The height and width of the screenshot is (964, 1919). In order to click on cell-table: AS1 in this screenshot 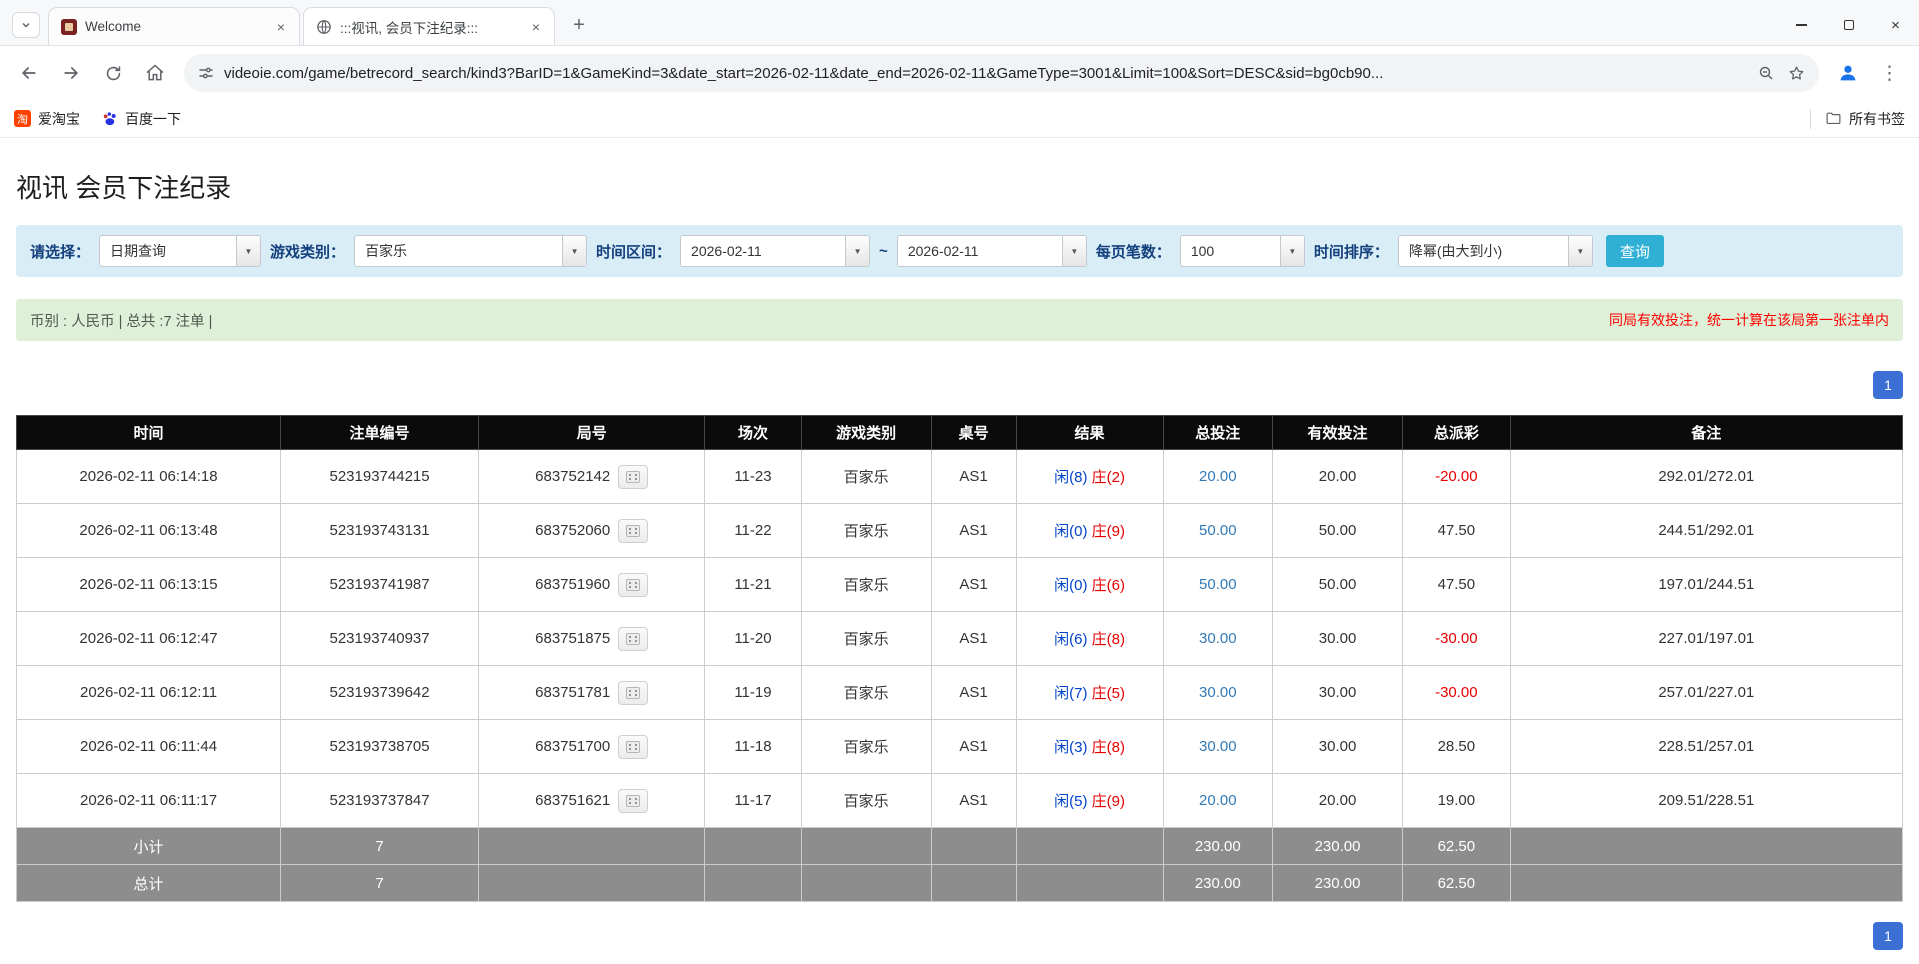, I will do `click(973, 746)`.